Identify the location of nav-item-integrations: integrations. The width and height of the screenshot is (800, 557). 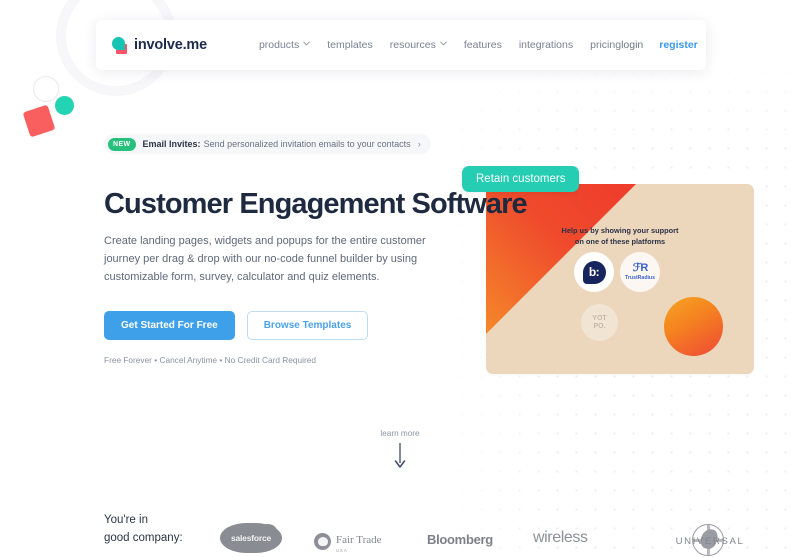
(546, 45).